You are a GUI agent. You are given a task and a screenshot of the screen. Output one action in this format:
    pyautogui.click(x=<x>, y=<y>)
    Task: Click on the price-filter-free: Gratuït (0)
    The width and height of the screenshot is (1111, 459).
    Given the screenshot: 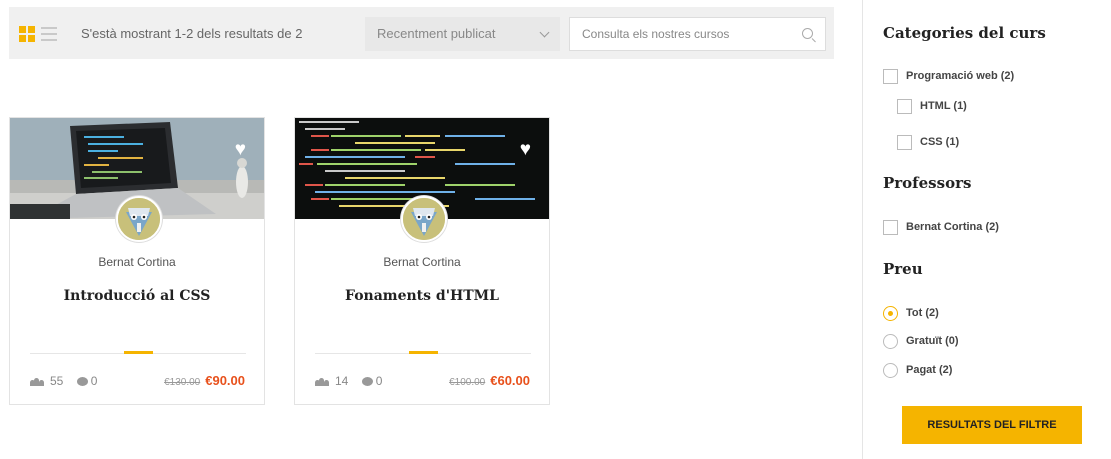 What is the action you would take?
    pyautogui.click(x=921, y=341)
    